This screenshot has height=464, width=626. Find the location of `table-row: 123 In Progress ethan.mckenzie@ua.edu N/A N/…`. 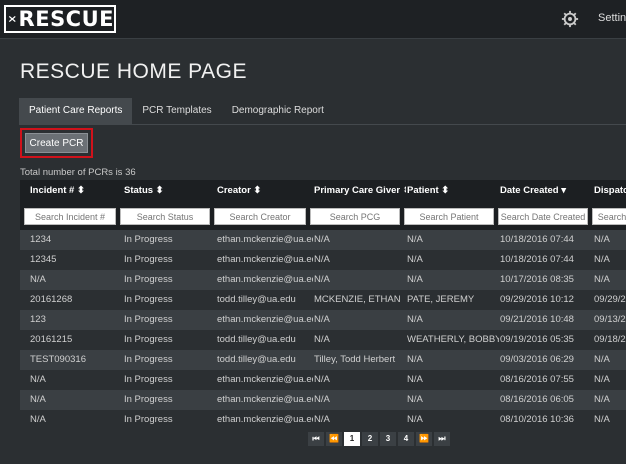

table-row: 123 In Progress ethan.mckenzie@ua.edu N/A N/… is located at coordinates (323, 320).